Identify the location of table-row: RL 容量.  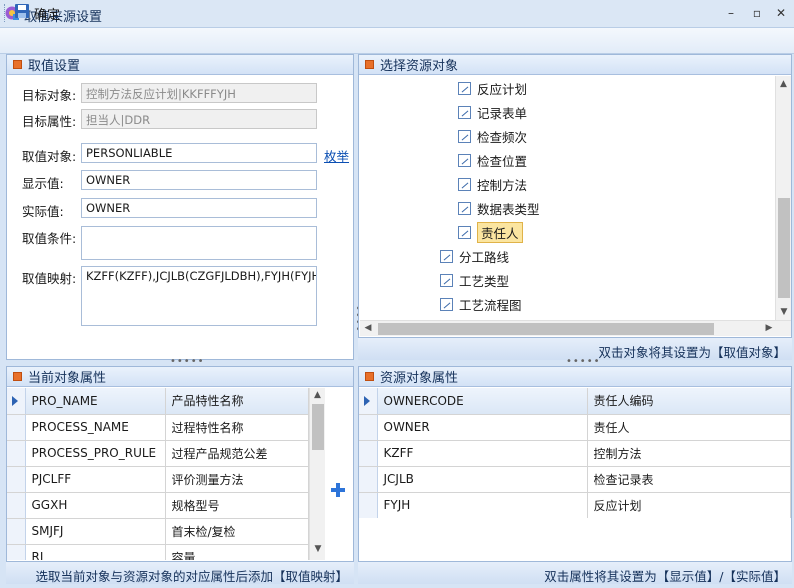
(158, 552).